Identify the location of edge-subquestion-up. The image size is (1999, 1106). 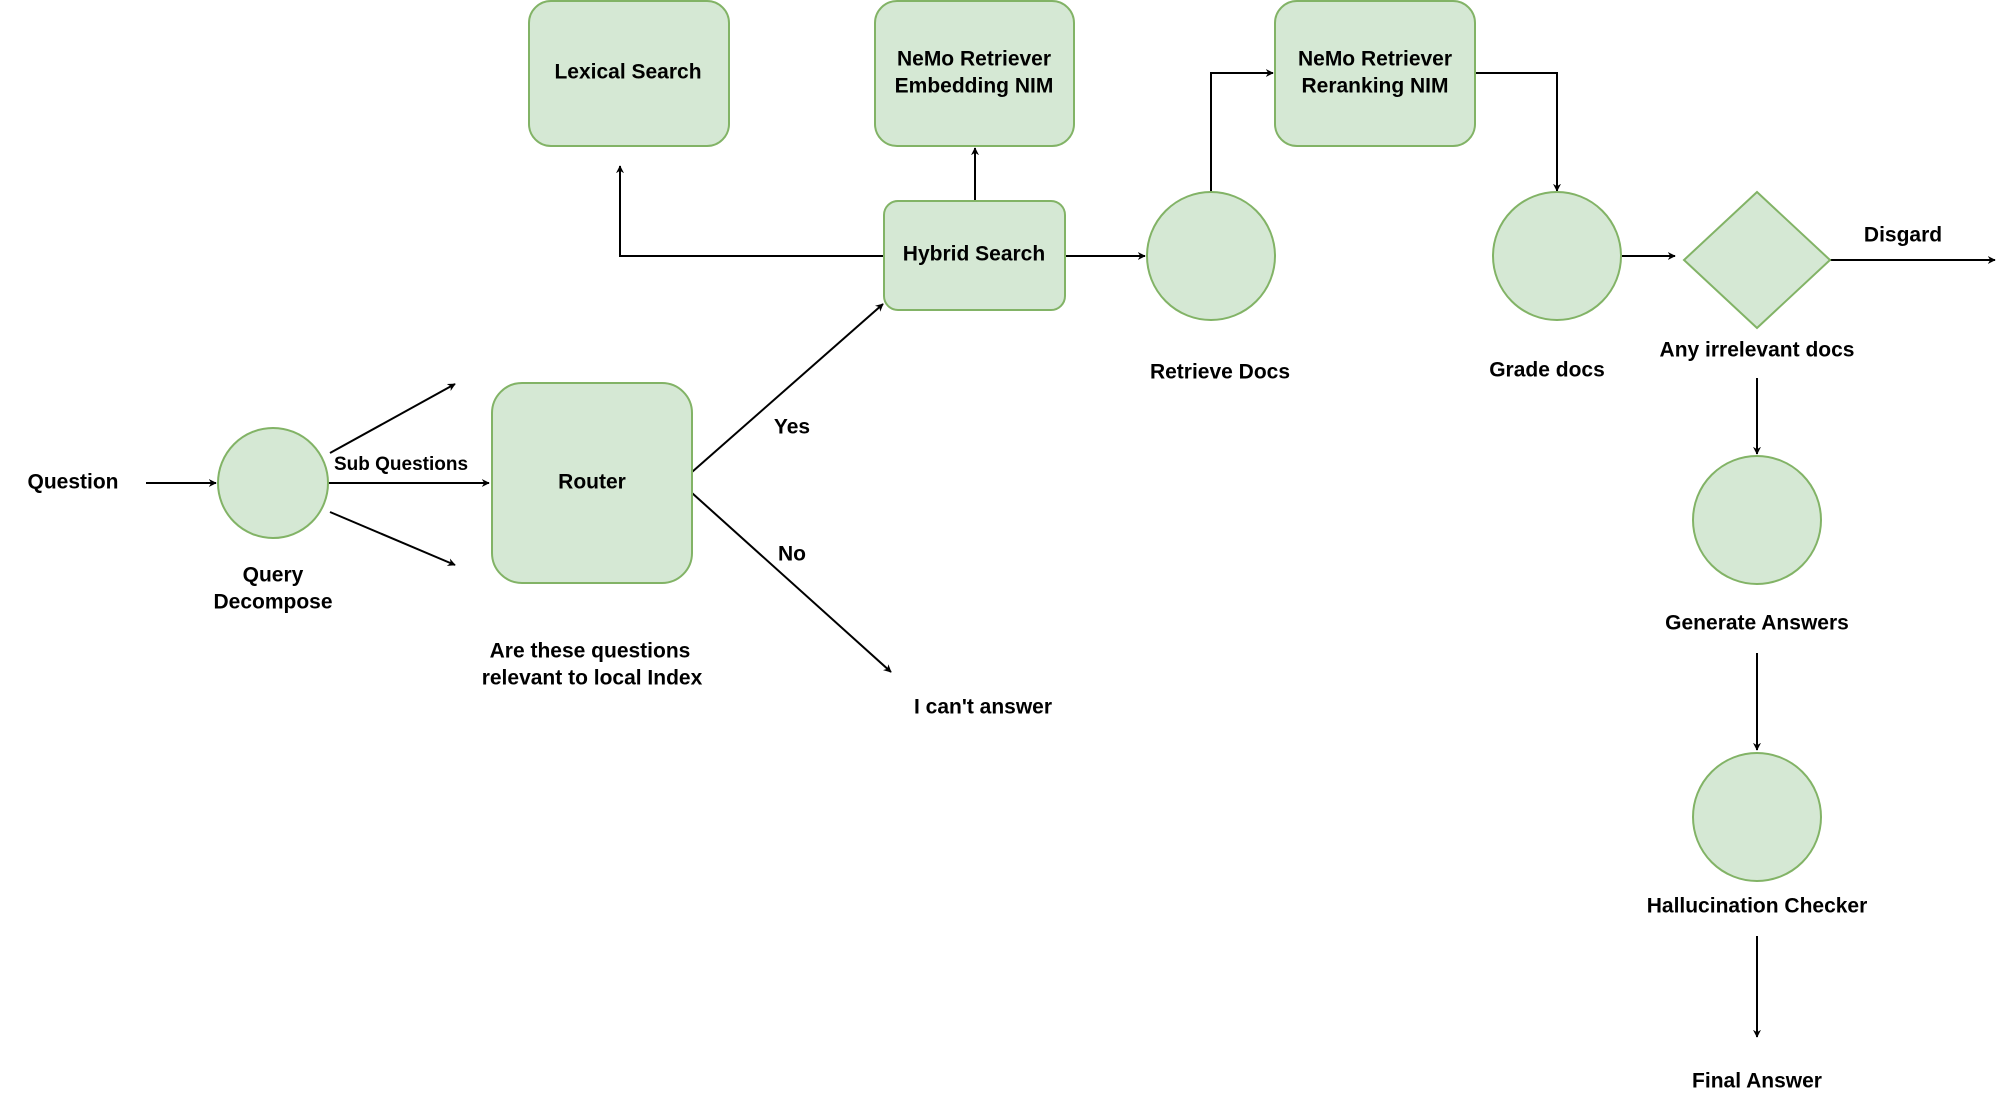
(392, 418).